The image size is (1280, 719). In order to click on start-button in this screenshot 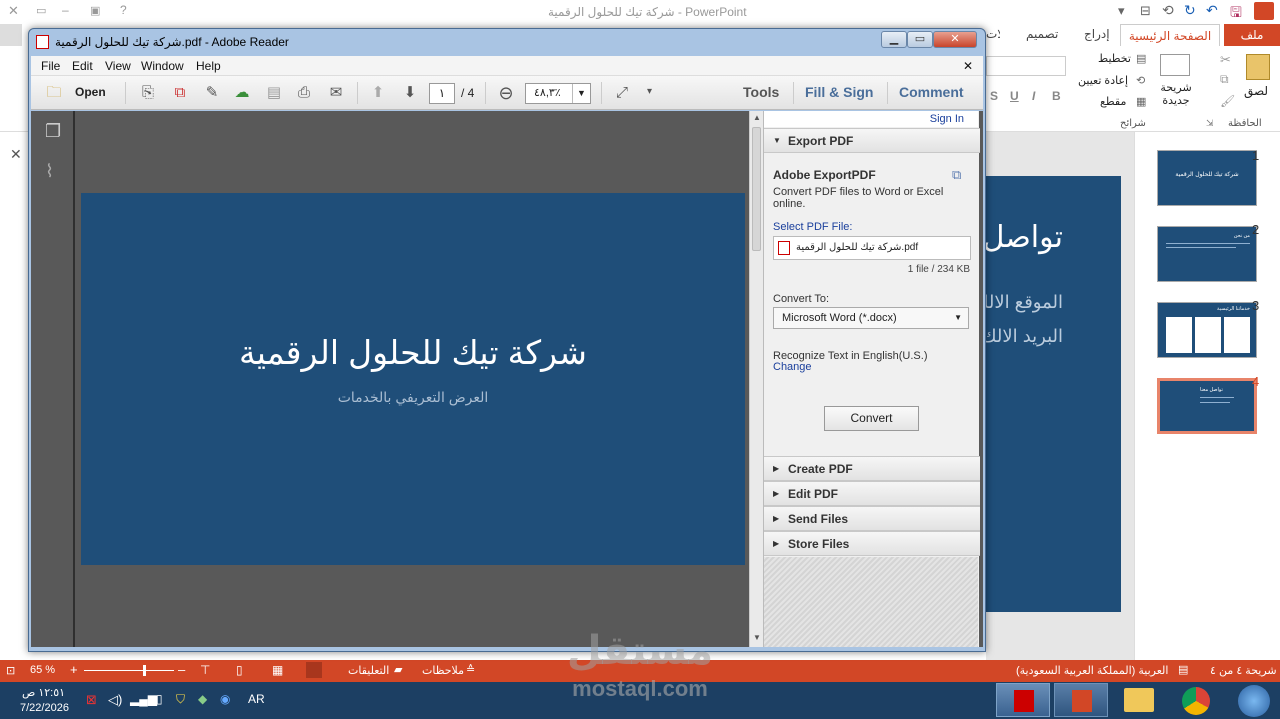, I will do `click(1254, 701)`.